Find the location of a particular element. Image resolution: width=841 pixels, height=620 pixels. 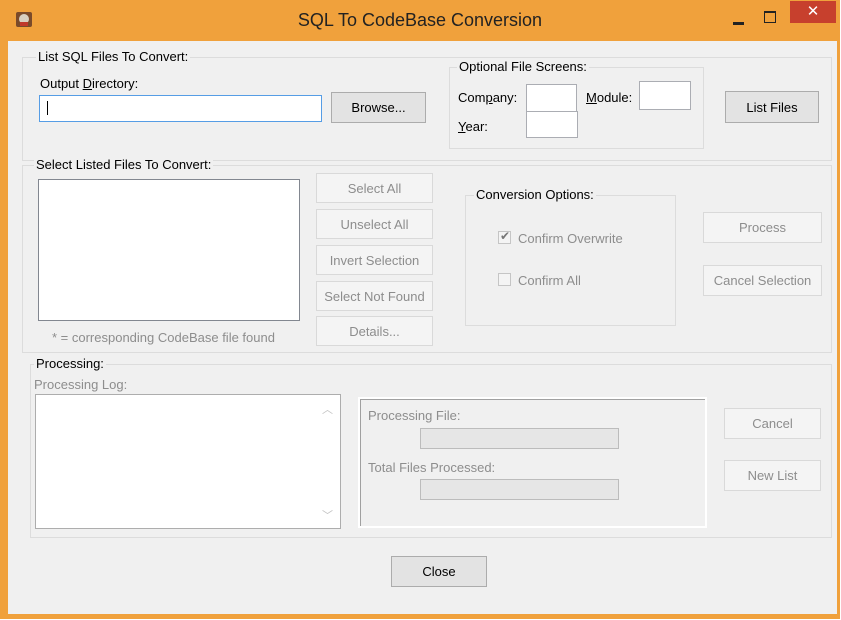

process-button: Process is located at coordinates (762, 227).